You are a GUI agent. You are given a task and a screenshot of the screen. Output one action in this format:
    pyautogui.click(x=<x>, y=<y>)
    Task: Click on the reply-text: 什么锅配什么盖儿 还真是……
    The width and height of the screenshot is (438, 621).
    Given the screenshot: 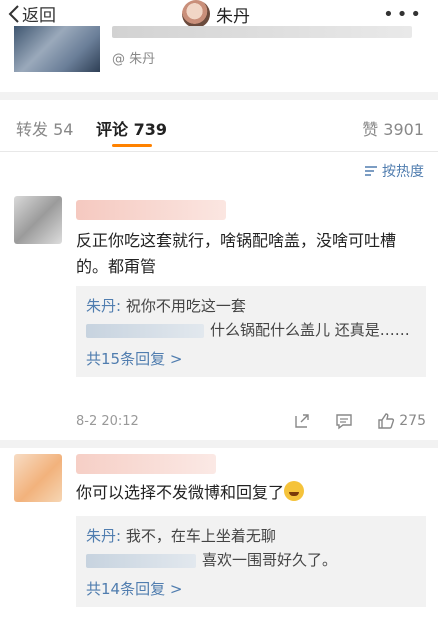 What is the action you would take?
    pyautogui.click(x=310, y=330)
    